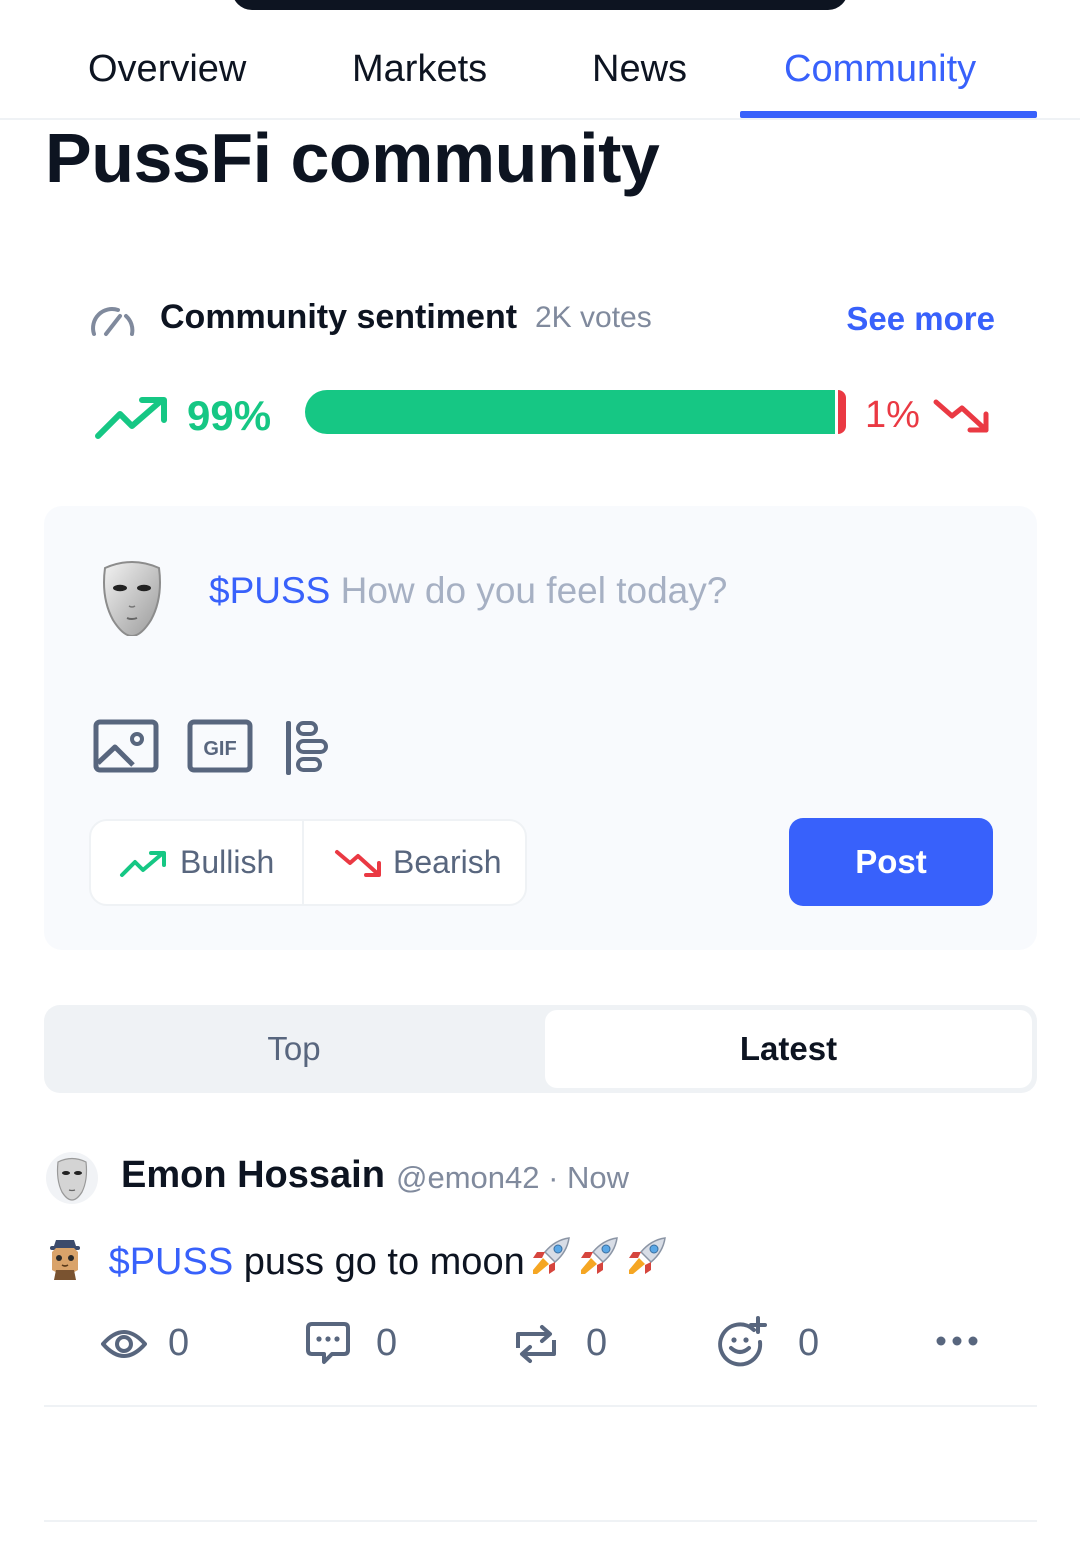 Image resolution: width=1080 pixels, height=1565 pixels. I want to click on gif-icon: GIF, so click(220, 746).